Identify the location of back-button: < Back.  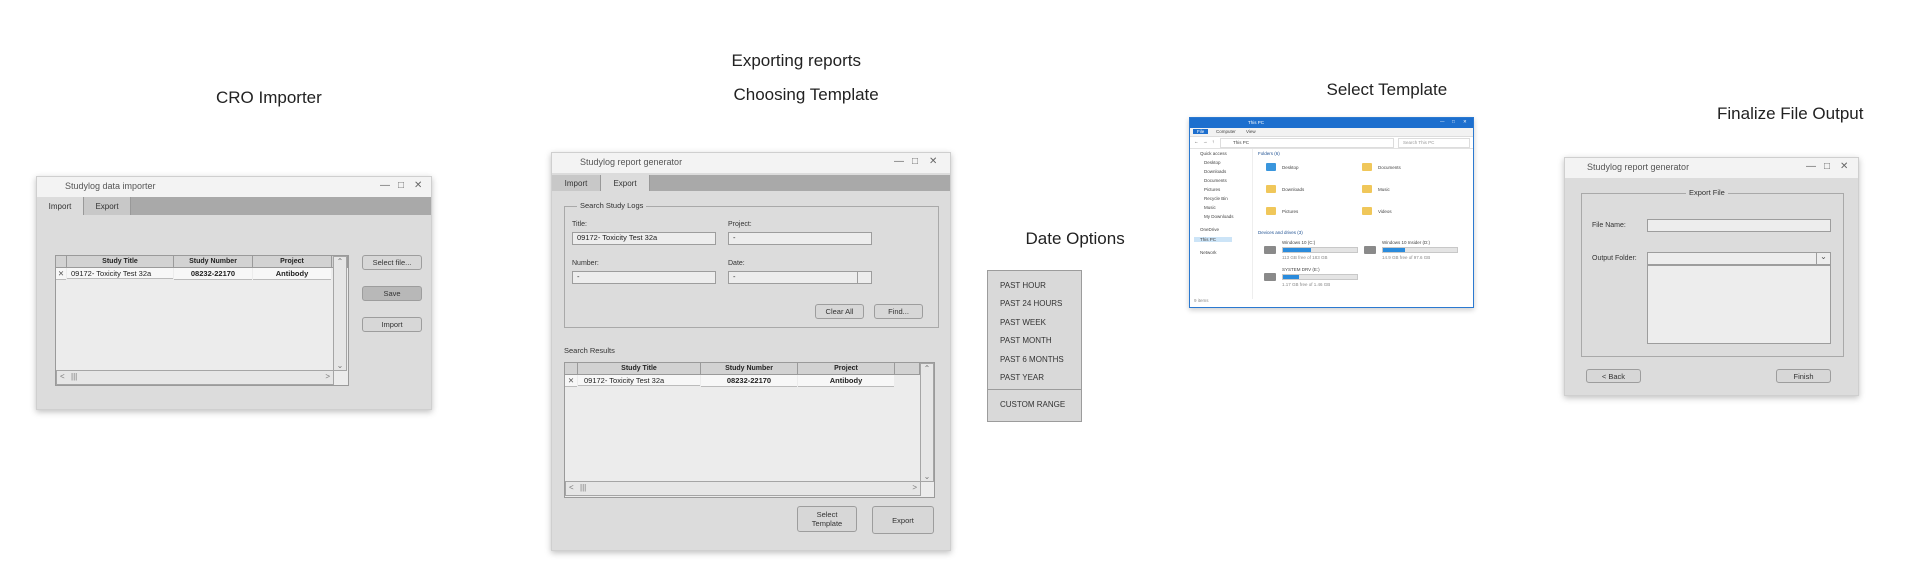
(1613, 376).